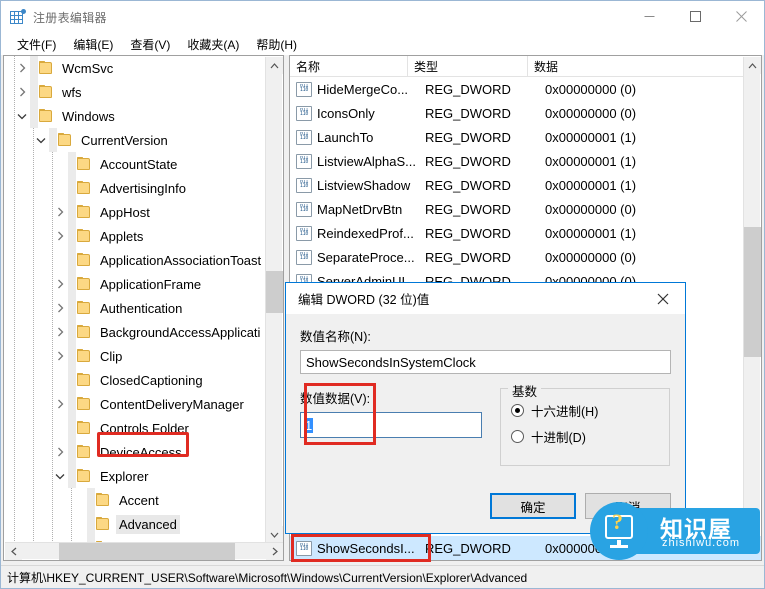 Image resolution: width=765 pixels, height=589 pixels. I want to click on tree-node-windows: Windows, so click(134, 116).